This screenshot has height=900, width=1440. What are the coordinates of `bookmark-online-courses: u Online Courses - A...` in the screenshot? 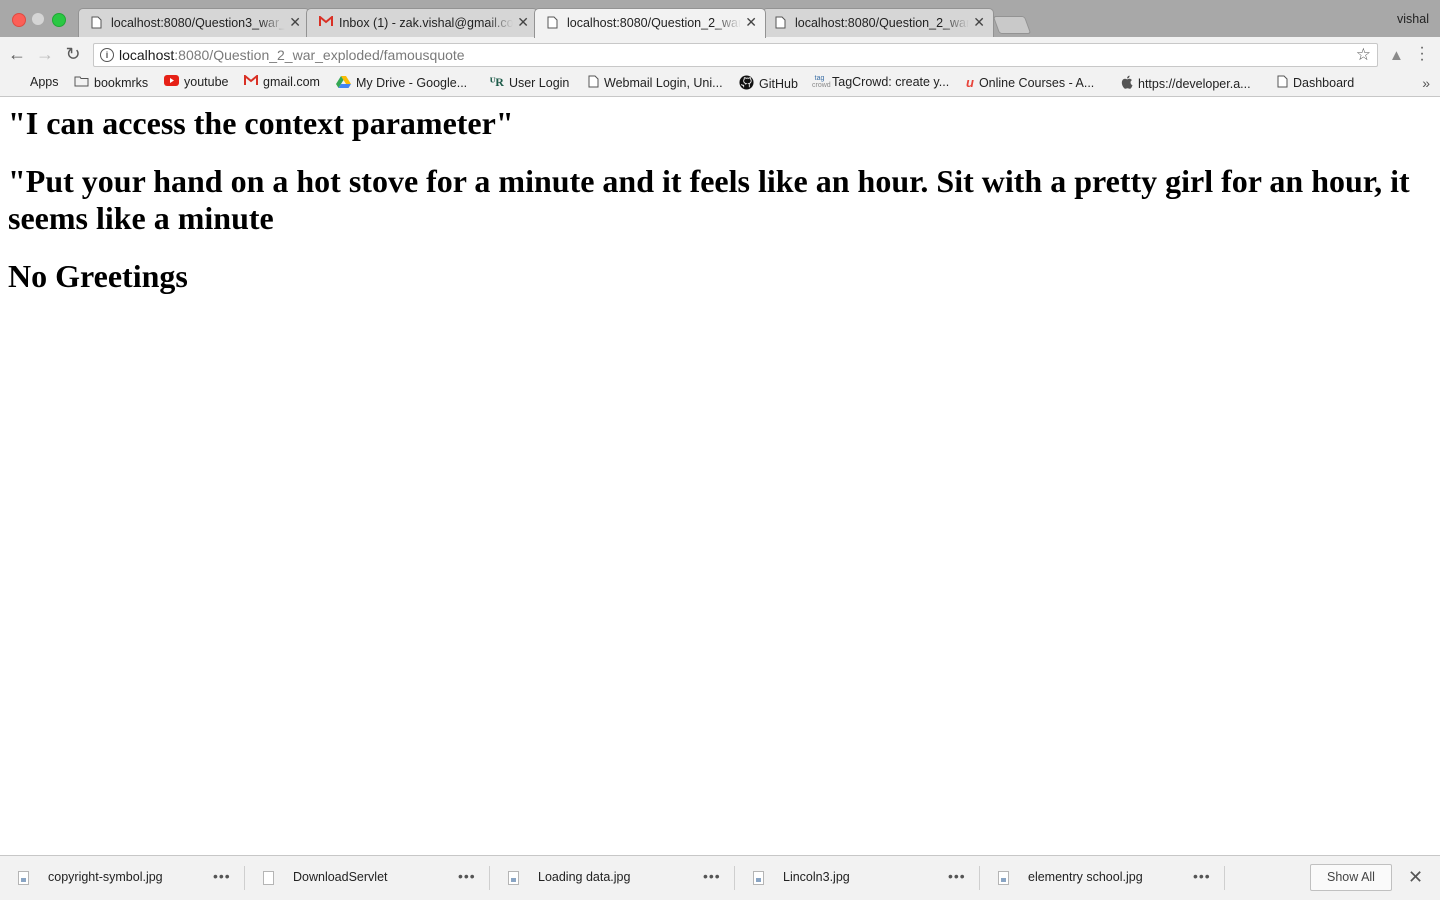 It's located at (1030, 82).